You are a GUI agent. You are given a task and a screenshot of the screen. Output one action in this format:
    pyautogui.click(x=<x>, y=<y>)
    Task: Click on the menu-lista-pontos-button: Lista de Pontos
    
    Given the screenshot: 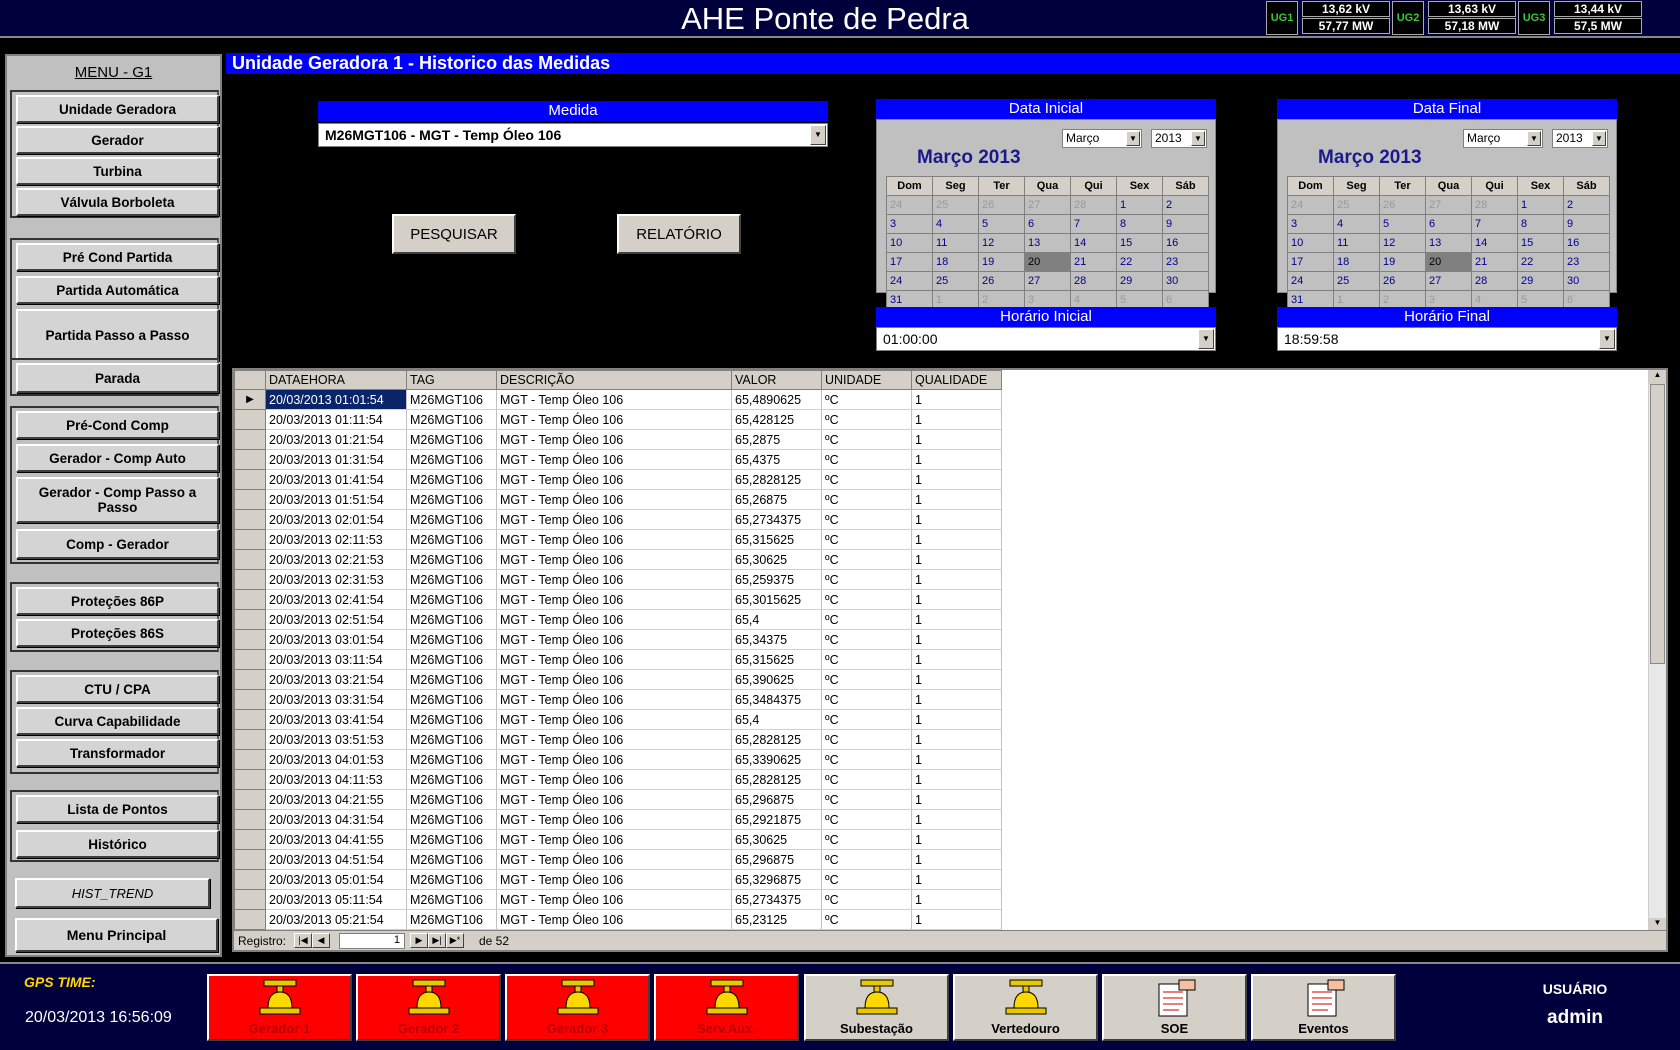 What is the action you would take?
    pyautogui.click(x=117, y=809)
    